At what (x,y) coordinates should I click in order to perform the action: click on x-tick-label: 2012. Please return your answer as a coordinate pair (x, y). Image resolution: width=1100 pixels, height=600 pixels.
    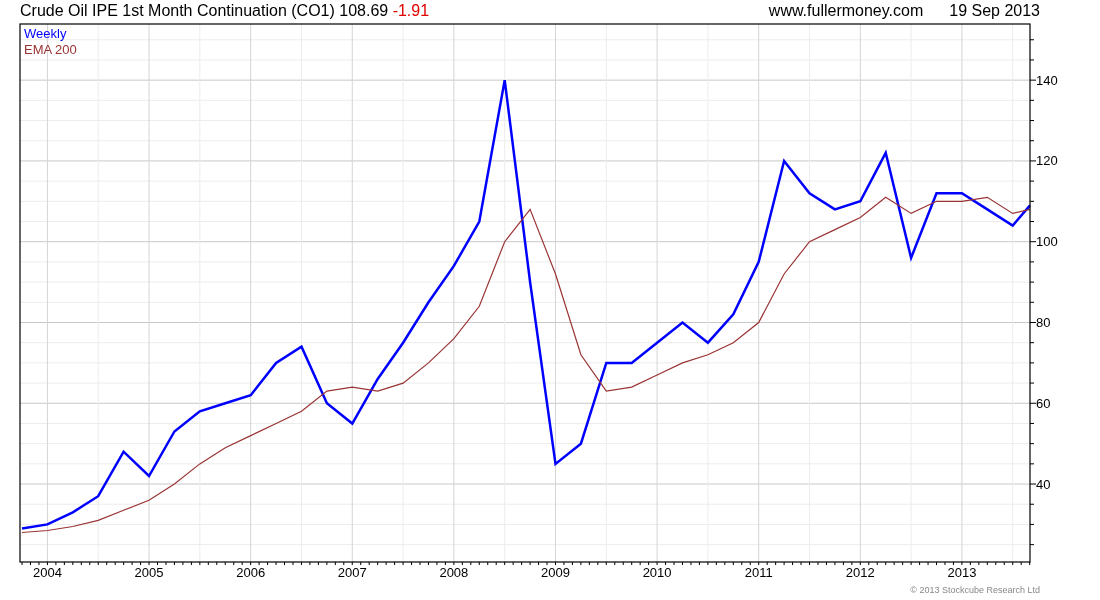
    Looking at the image, I should click on (860, 572).